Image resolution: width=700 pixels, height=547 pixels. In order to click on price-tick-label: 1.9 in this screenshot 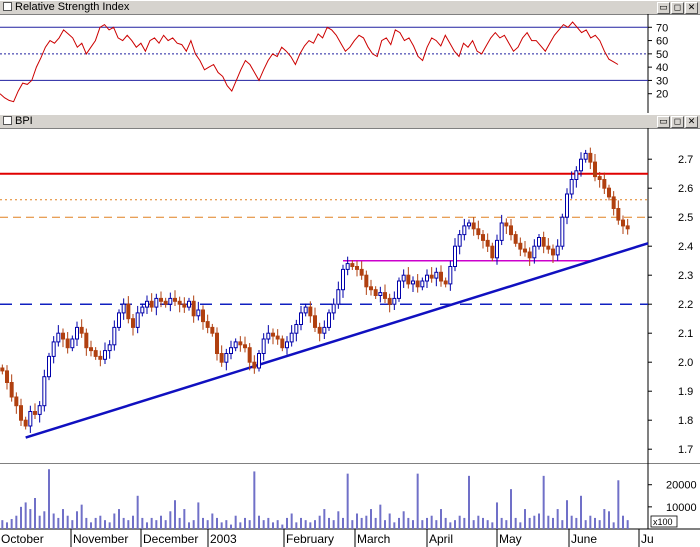, I will do `click(685, 392)`.